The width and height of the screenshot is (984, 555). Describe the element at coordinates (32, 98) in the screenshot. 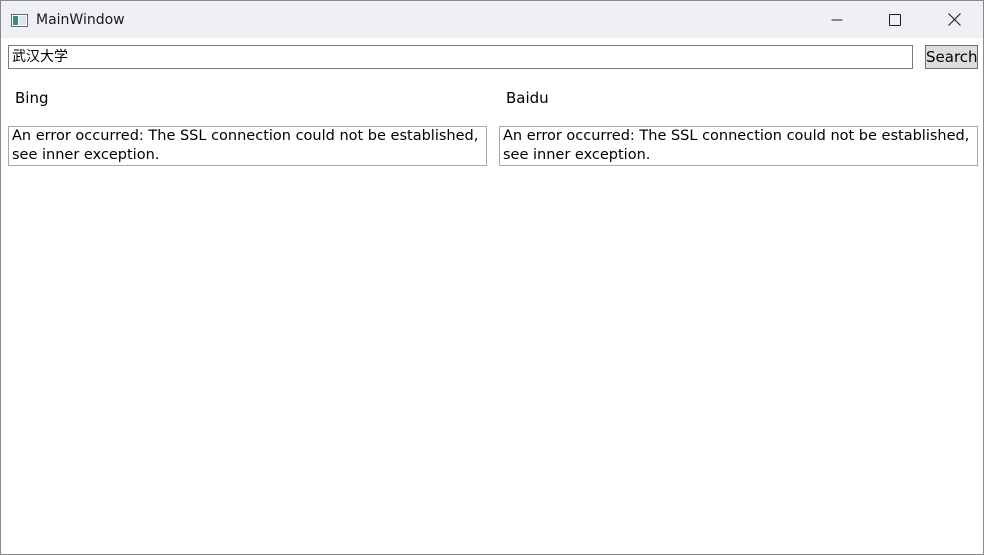

I see `bing-label: Bing` at that location.